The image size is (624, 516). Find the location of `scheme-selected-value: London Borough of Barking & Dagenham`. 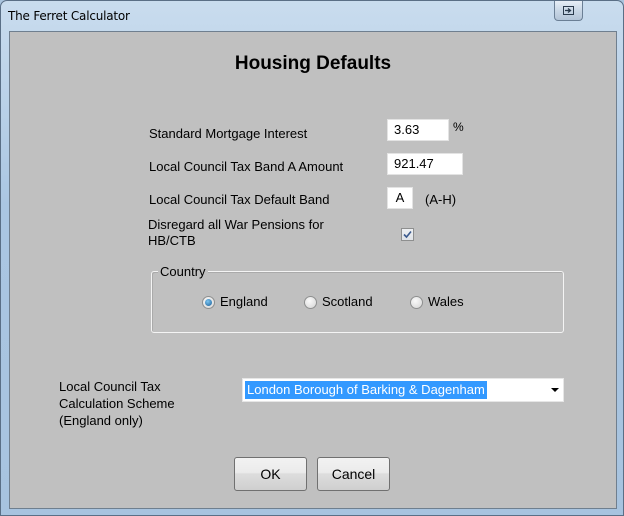

scheme-selected-value: London Borough of Barking & Dagenham is located at coordinates (366, 390).